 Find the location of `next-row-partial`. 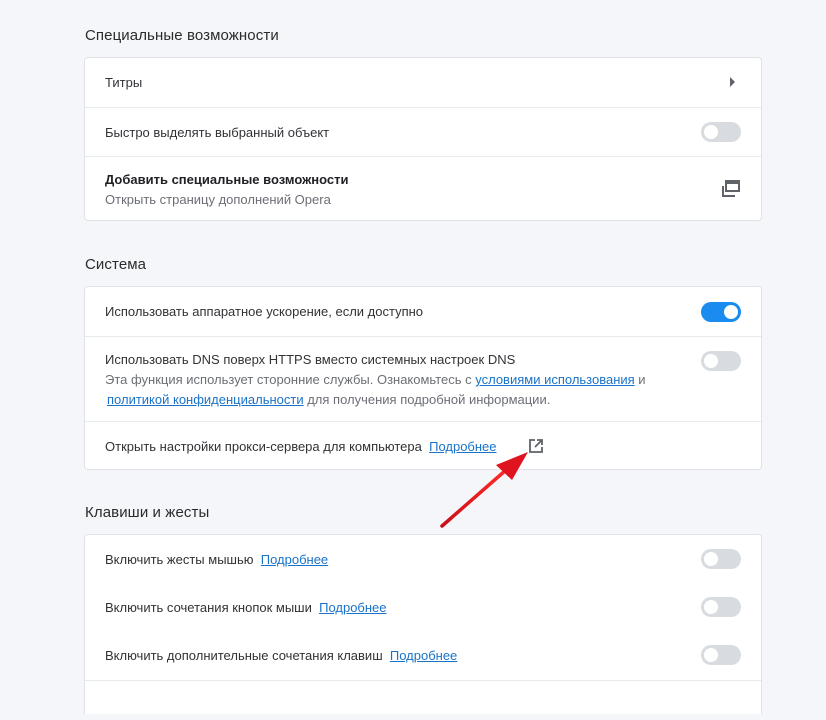

next-row-partial is located at coordinates (423, 700).